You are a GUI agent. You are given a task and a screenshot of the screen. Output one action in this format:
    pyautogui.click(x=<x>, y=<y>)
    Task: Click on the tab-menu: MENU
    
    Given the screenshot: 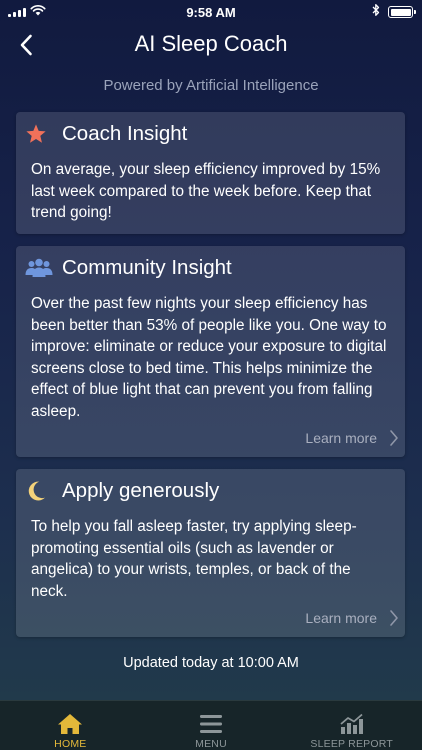 What is the action you would take?
    pyautogui.click(x=211, y=725)
    